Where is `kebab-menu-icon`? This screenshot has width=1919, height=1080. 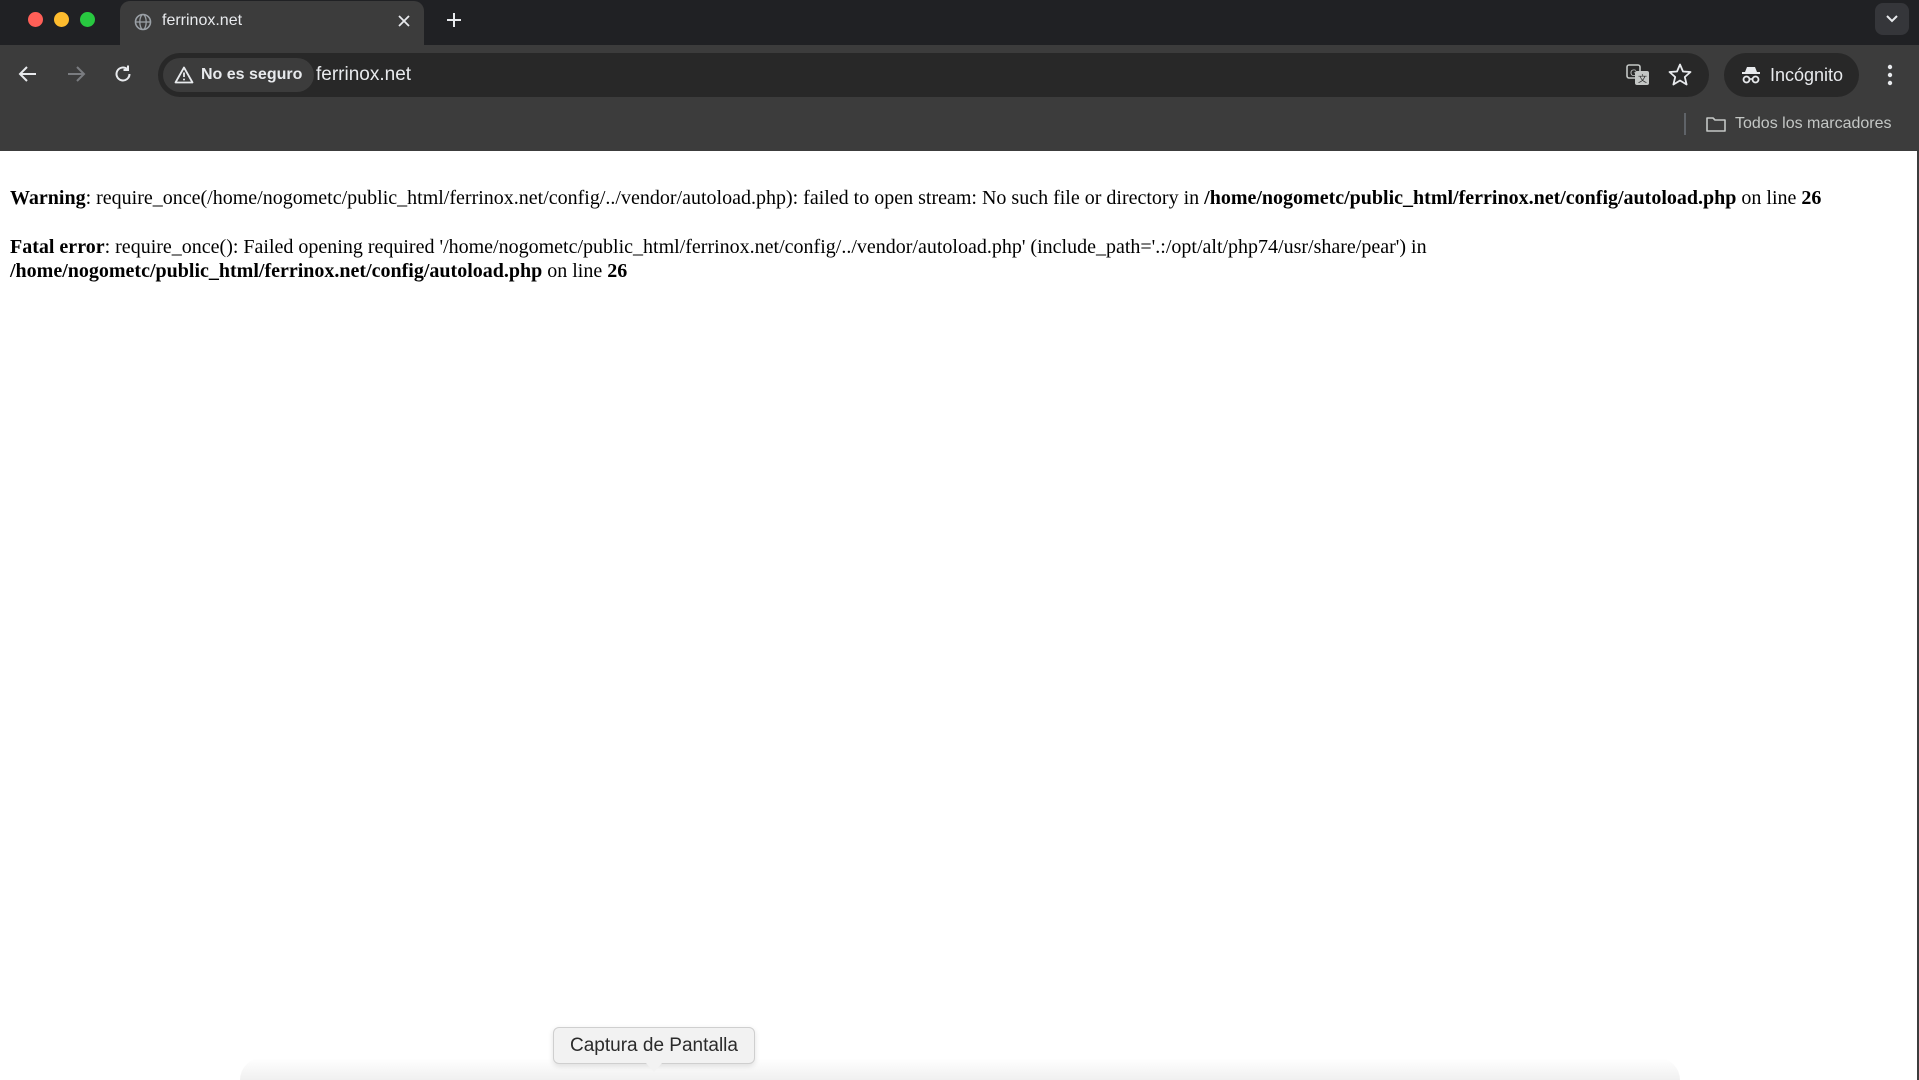
kebab-menu-icon is located at coordinates (1890, 75).